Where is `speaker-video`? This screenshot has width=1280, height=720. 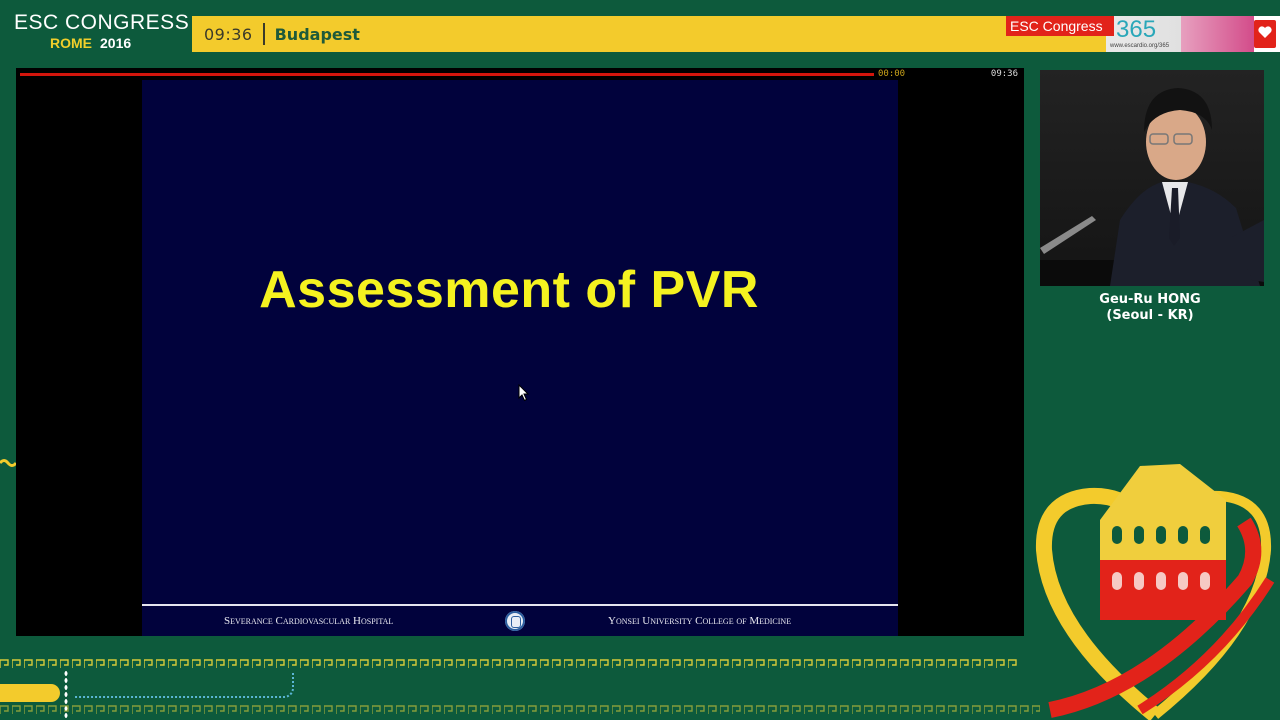 speaker-video is located at coordinates (1152, 178).